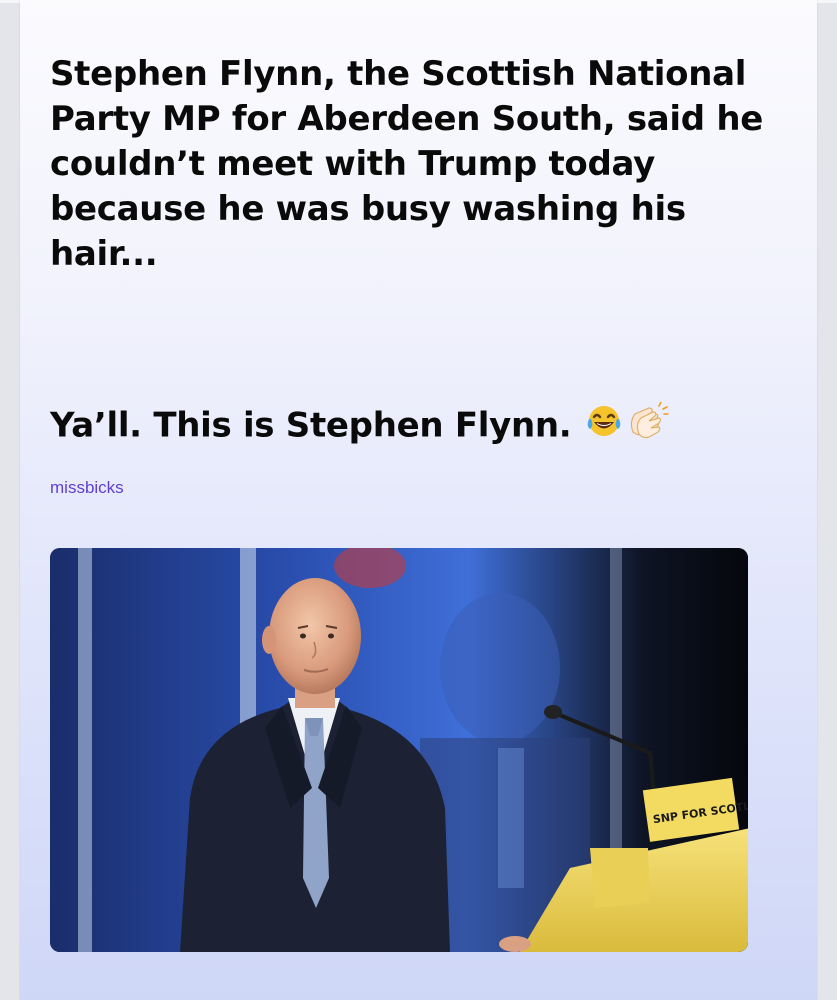 This screenshot has height=1000, width=837. What do you see at coordinates (647, 426) in the screenshot?
I see `clapping-hands-emoji-icon` at bounding box center [647, 426].